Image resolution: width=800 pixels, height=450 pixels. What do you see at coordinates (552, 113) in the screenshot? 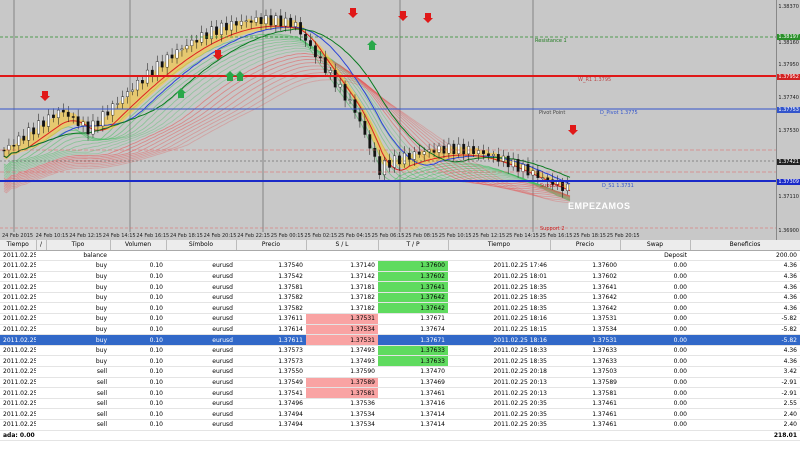
I see `pivot-point-label: Pivot Point` at bounding box center [552, 113].